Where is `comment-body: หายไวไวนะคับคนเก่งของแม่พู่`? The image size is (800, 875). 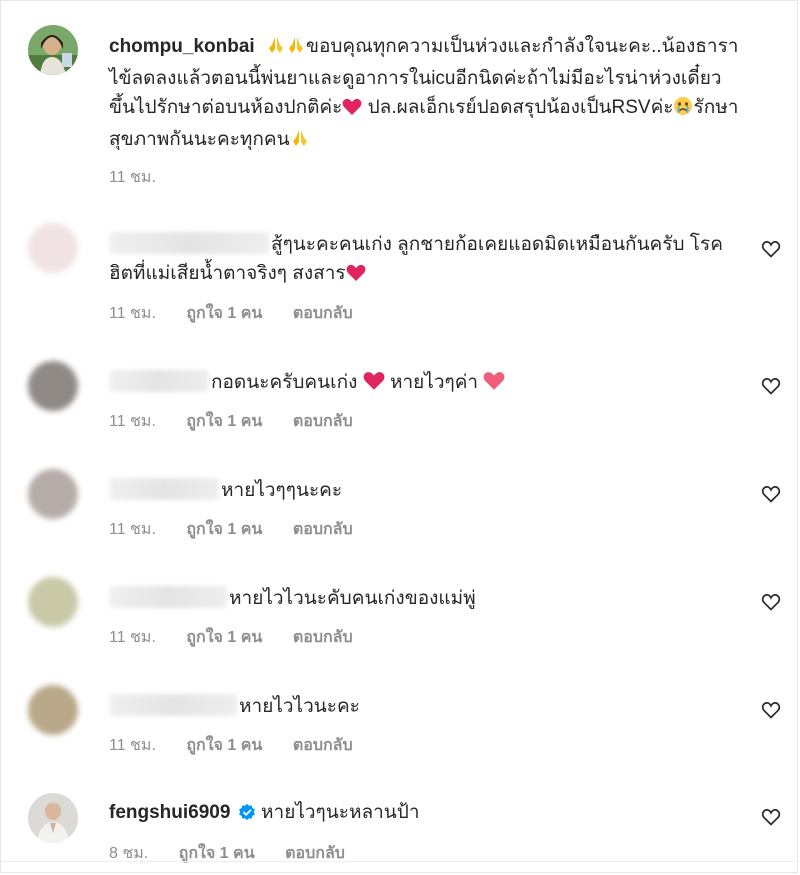
comment-body: หายไวไวนะคับคนเก่งของแม่พู่ is located at coordinates (424, 598).